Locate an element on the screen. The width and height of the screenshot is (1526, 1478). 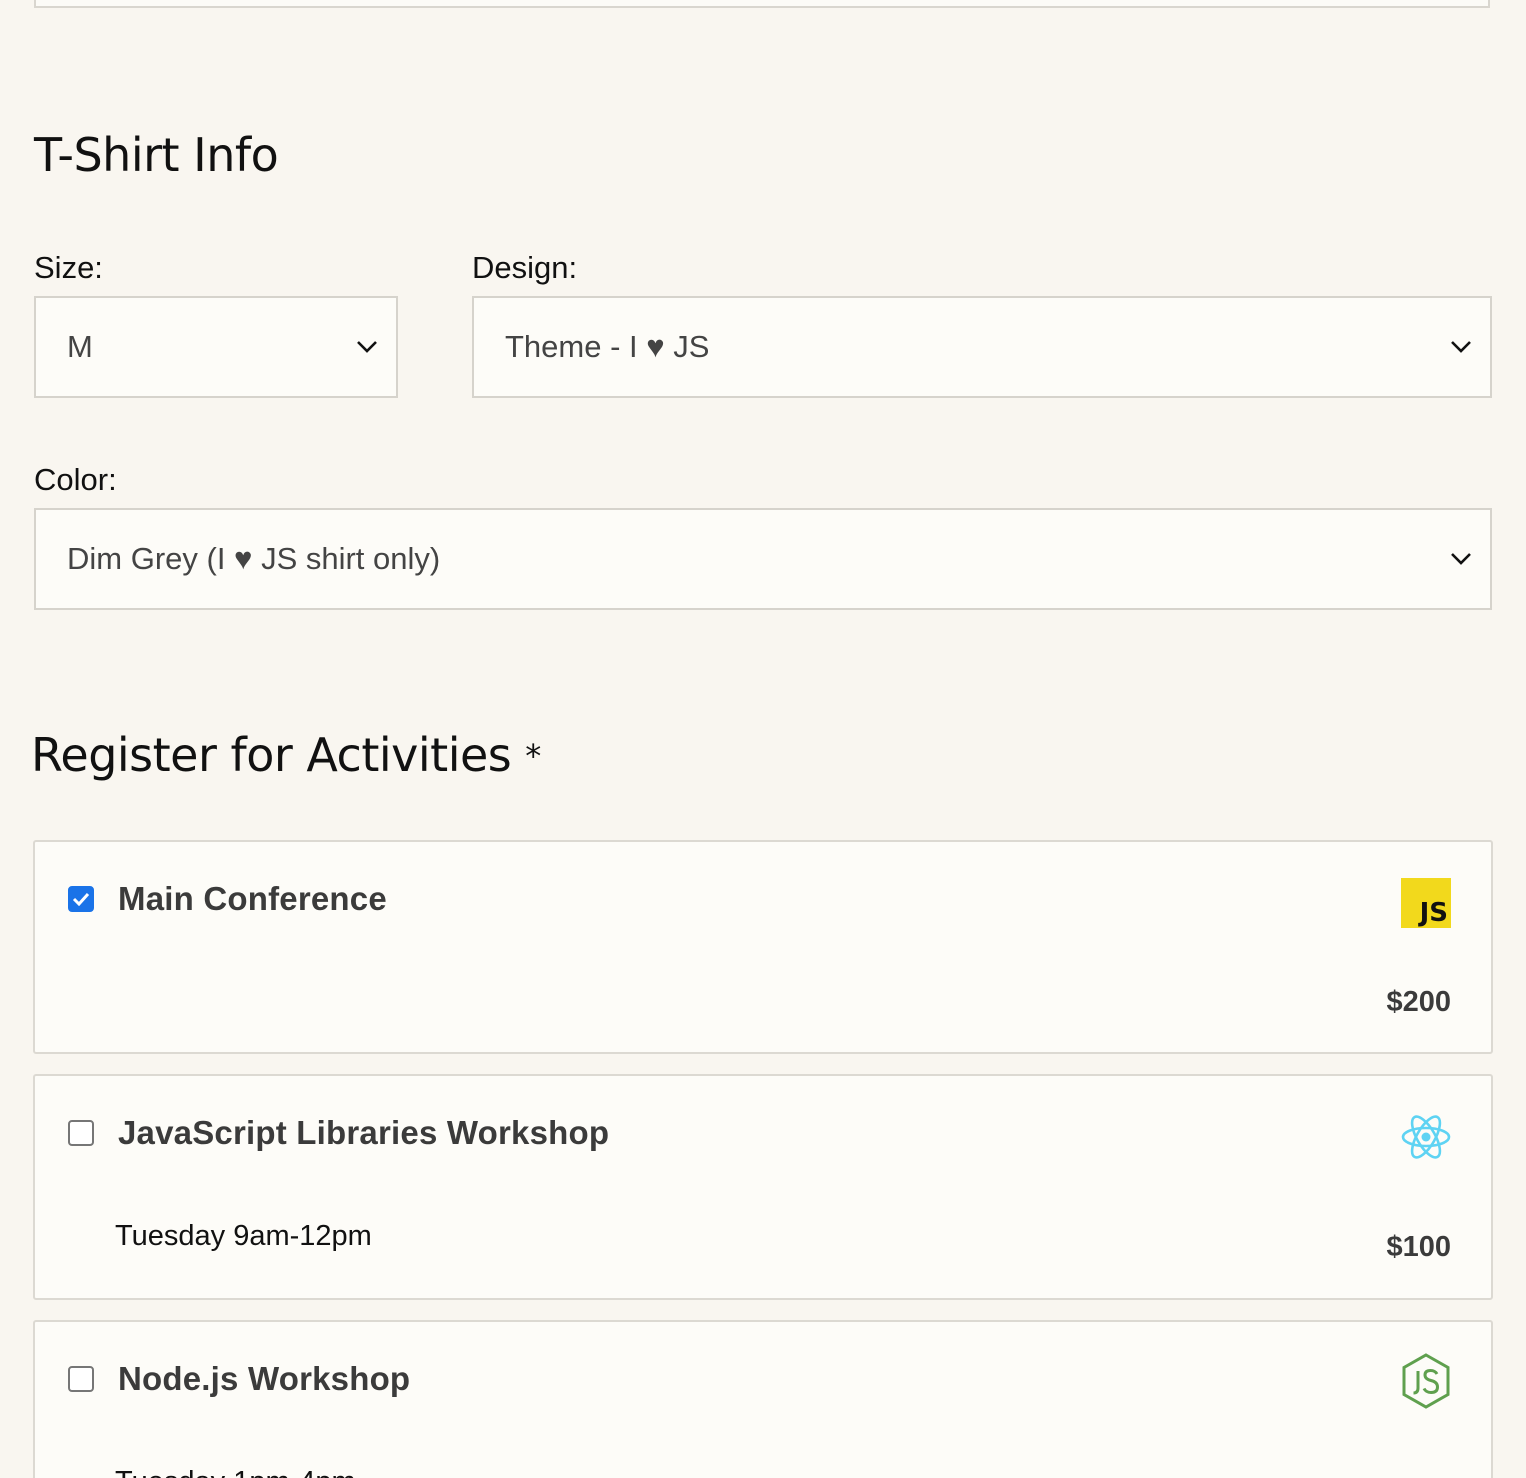
activities-section-title: Register for Activities * is located at coordinates (286, 755).